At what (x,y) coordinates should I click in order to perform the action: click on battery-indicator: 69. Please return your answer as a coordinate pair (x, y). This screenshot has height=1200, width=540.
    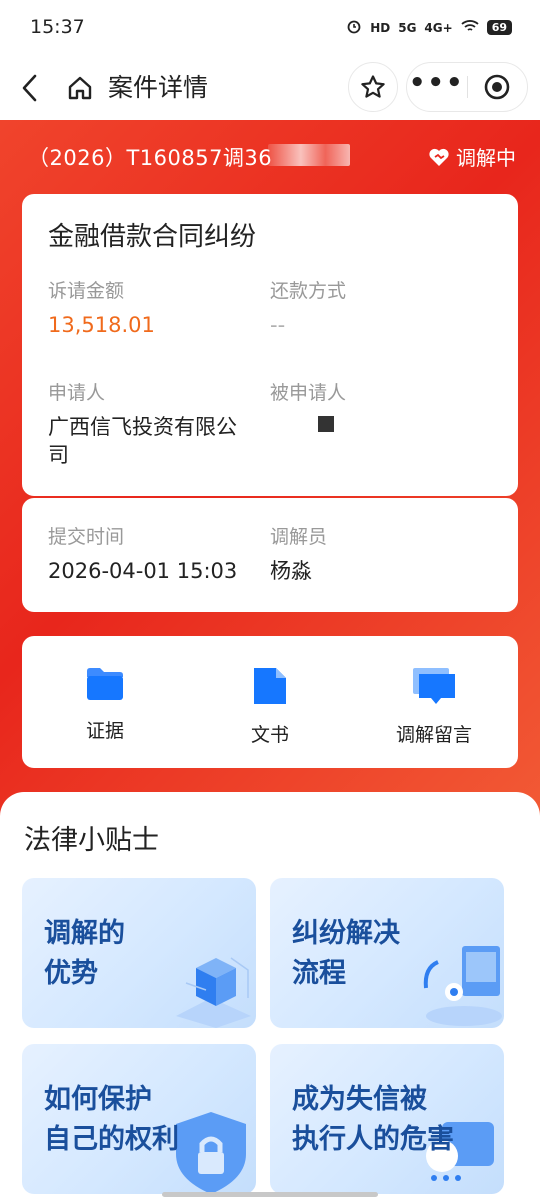
    Looking at the image, I should click on (499, 27).